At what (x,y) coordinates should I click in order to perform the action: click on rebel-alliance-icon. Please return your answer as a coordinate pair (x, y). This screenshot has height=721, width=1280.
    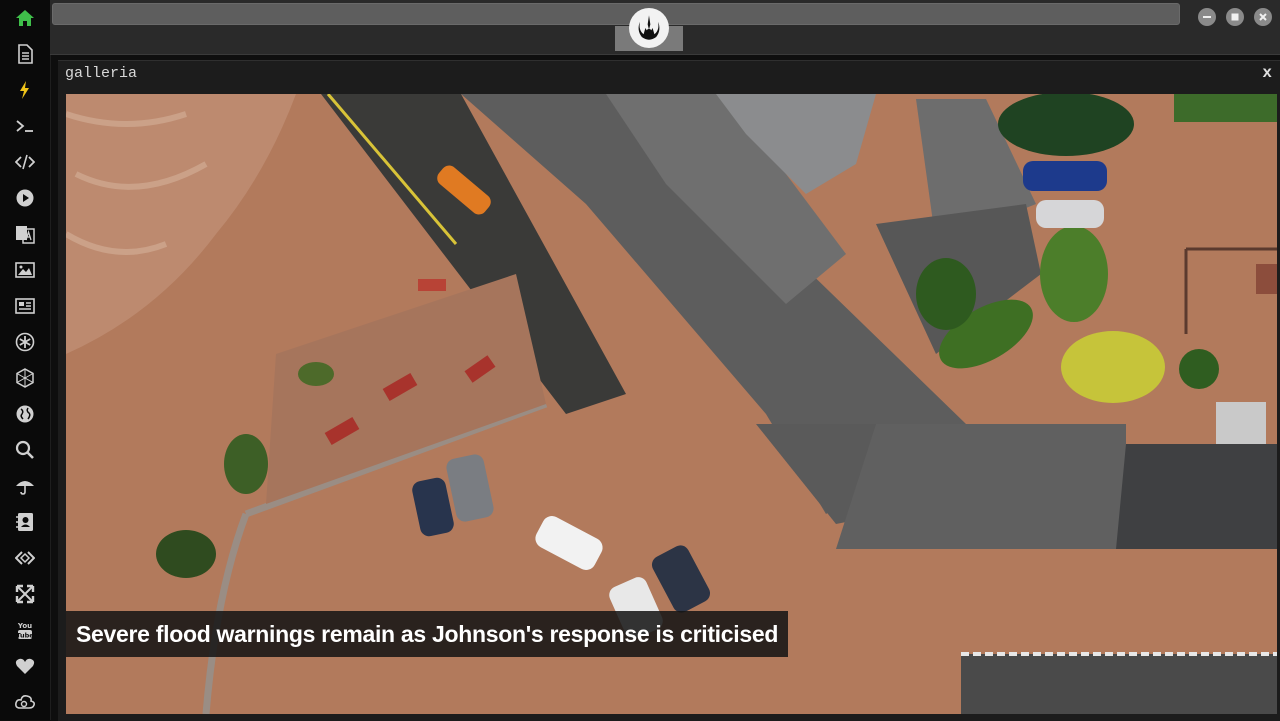
    Looking at the image, I should click on (649, 28).